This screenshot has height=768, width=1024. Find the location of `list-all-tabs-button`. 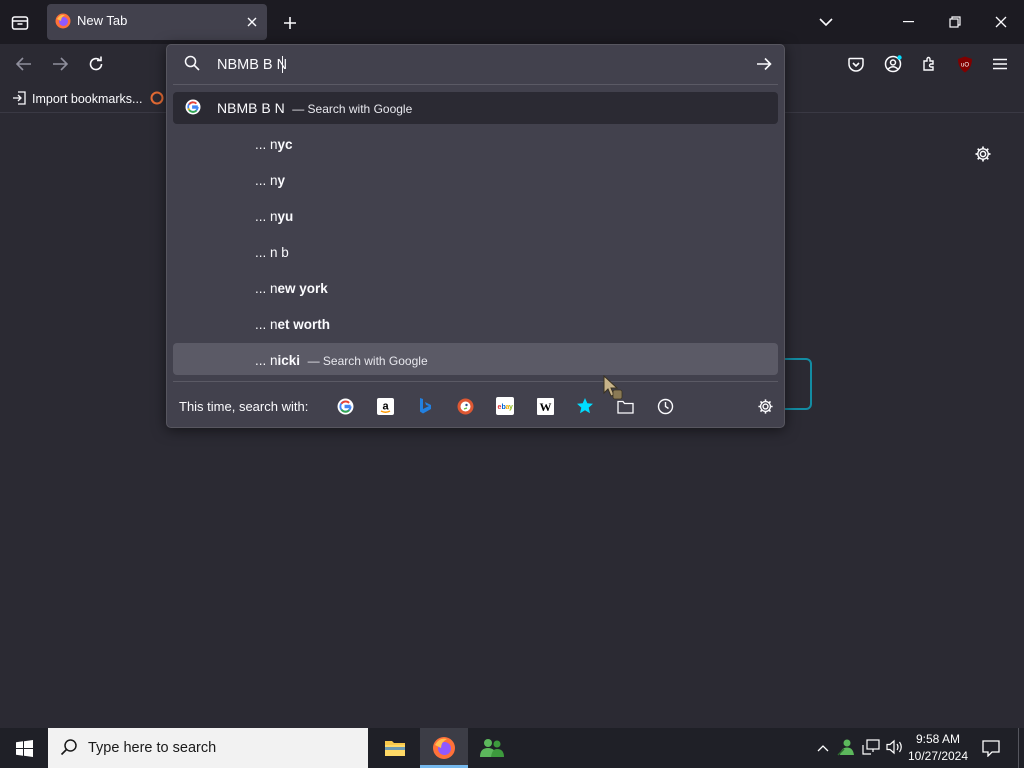

list-all-tabs-button is located at coordinates (826, 22).